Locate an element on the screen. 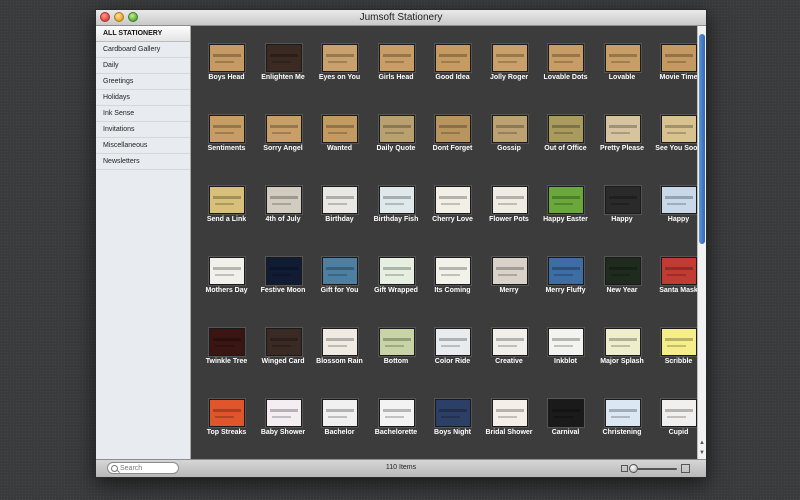 This screenshot has height=500, width=800. minimize-button is located at coordinates (119, 17).